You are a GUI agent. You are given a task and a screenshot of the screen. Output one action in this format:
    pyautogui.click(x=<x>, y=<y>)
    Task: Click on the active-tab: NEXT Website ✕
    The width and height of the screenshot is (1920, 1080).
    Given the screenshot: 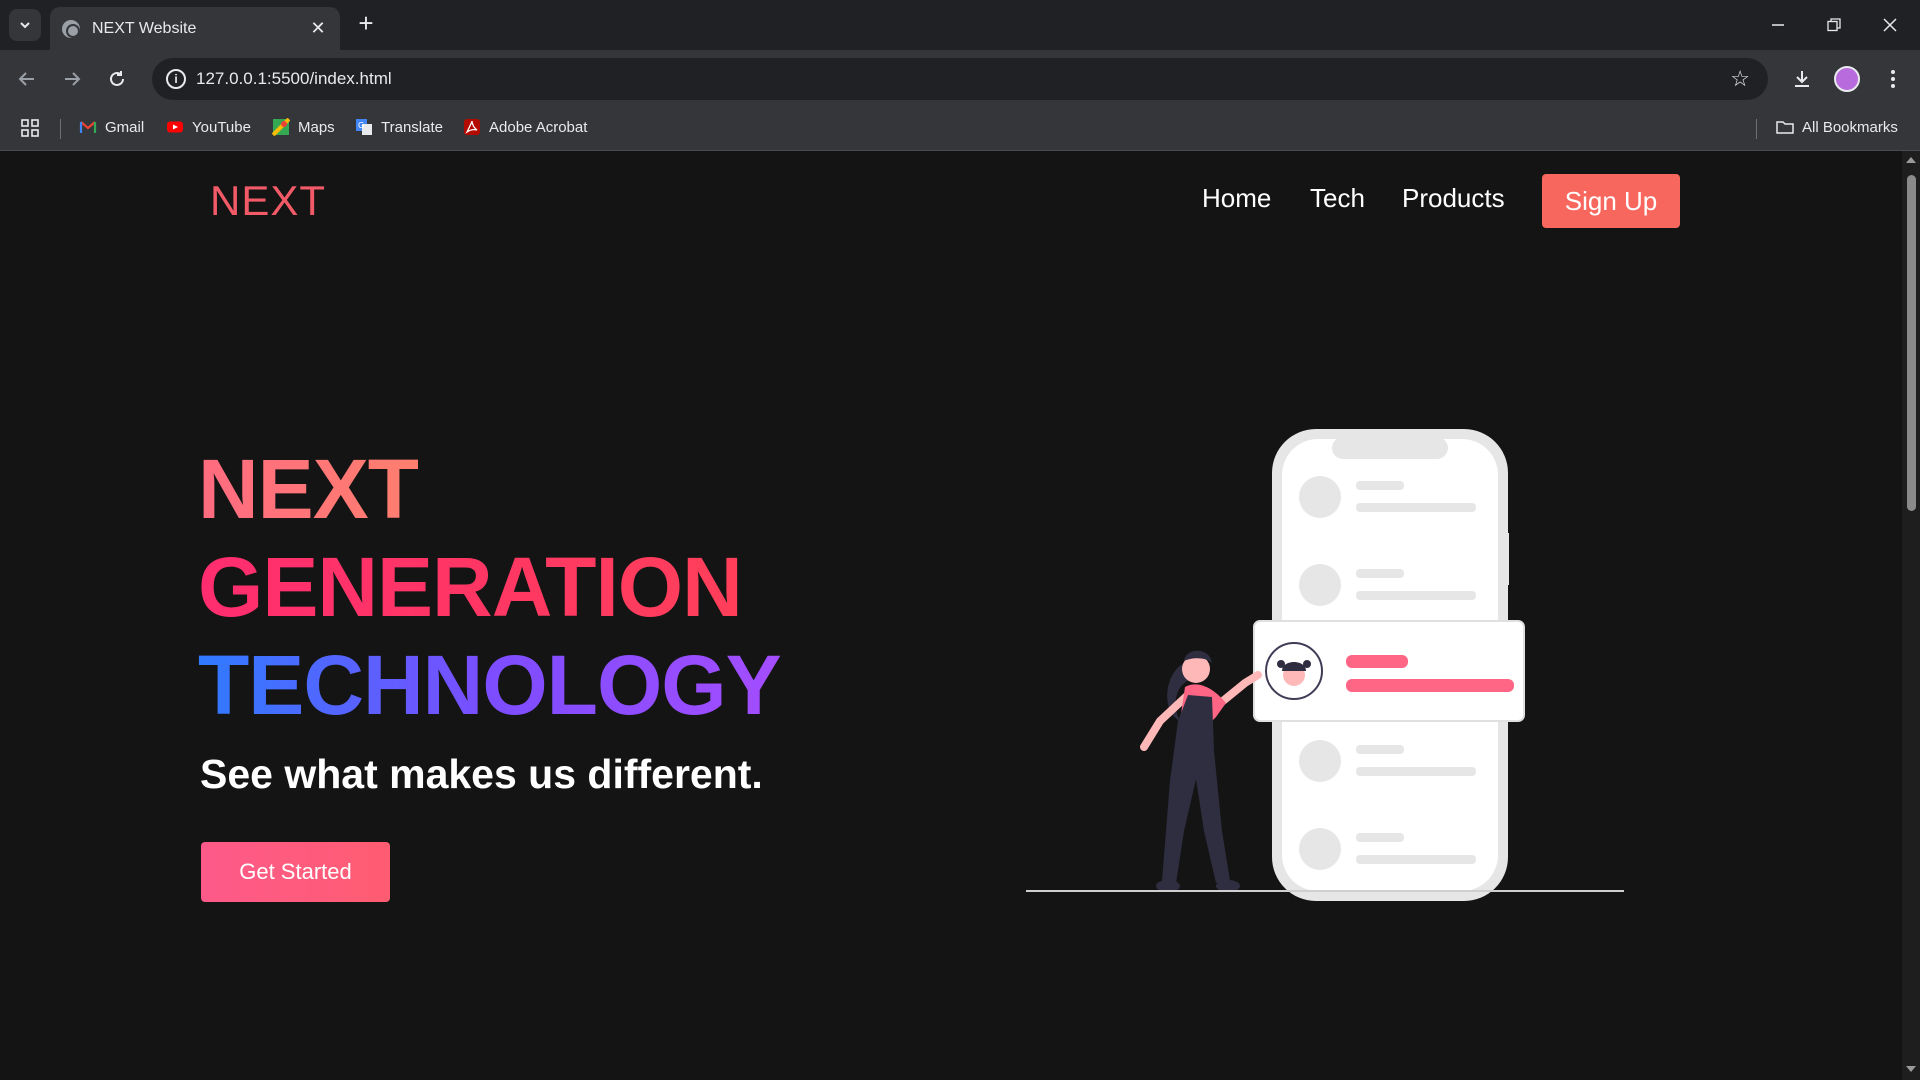 What is the action you would take?
    pyautogui.click(x=195, y=28)
    